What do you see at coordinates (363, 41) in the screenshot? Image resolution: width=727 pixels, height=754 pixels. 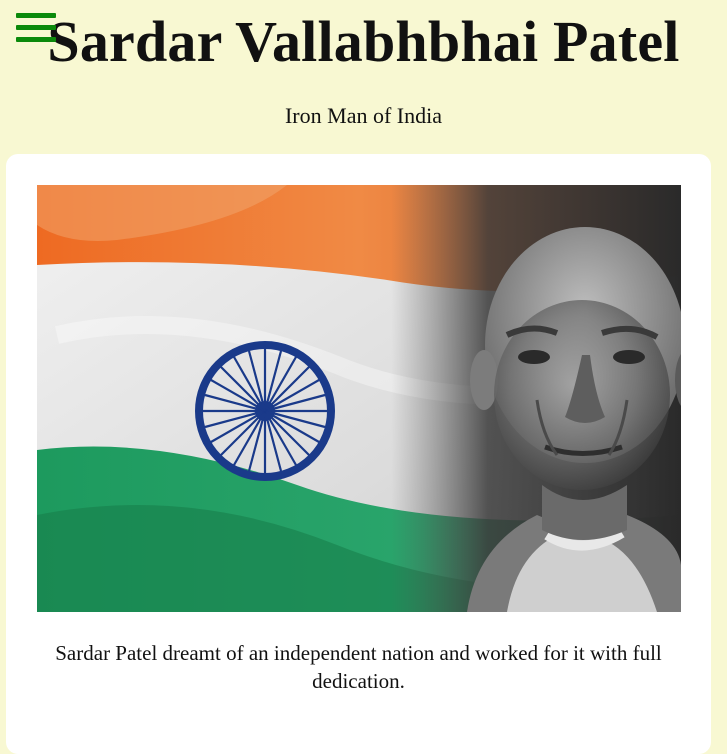 I see `page-title: Sardar Vallabhbhai Patel` at bounding box center [363, 41].